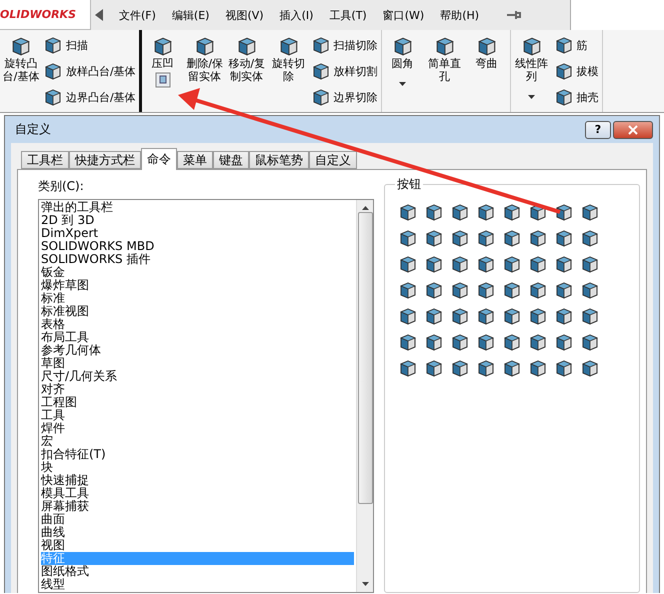 Image resolution: width=664 pixels, height=594 pixels. What do you see at coordinates (137, 15) in the screenshot?
I see `menu-item: 文件(F)` at bounding box center [137, 15].